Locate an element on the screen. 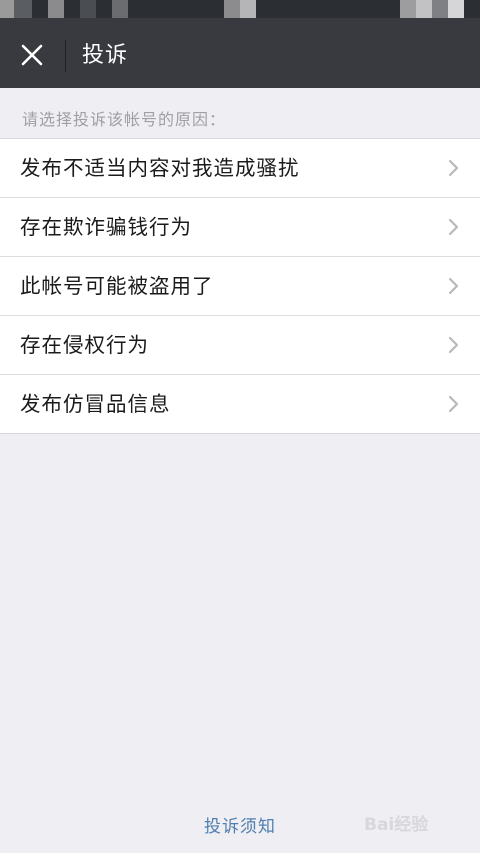 The width and height of the screenshot is (480, 853). reason-item-stolen-account: 此帐号可能被盗用了 is located at coordinates (240, 286).